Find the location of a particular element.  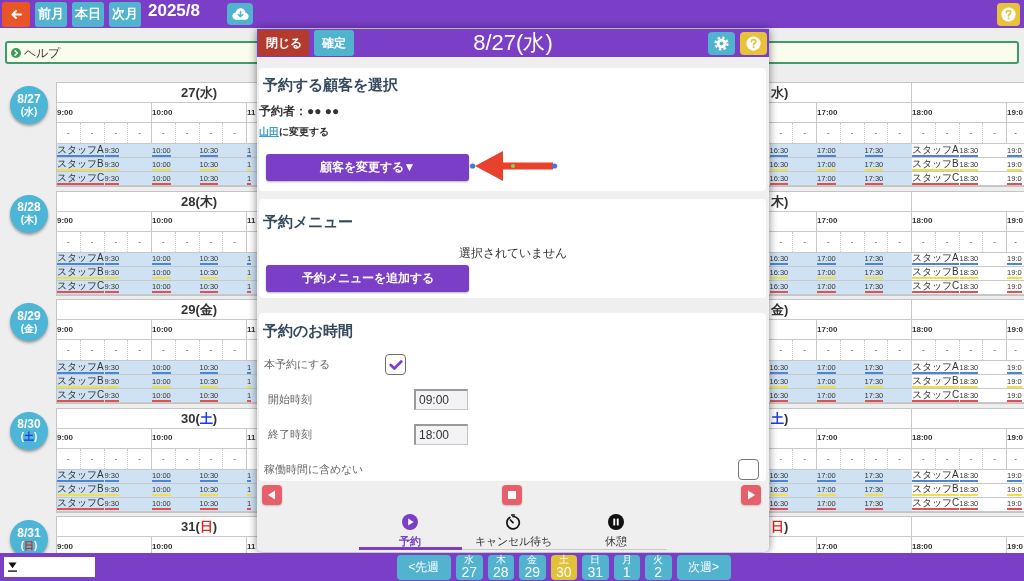

change-customer-text: 山田に変更する is located at coordinates (294, 132).